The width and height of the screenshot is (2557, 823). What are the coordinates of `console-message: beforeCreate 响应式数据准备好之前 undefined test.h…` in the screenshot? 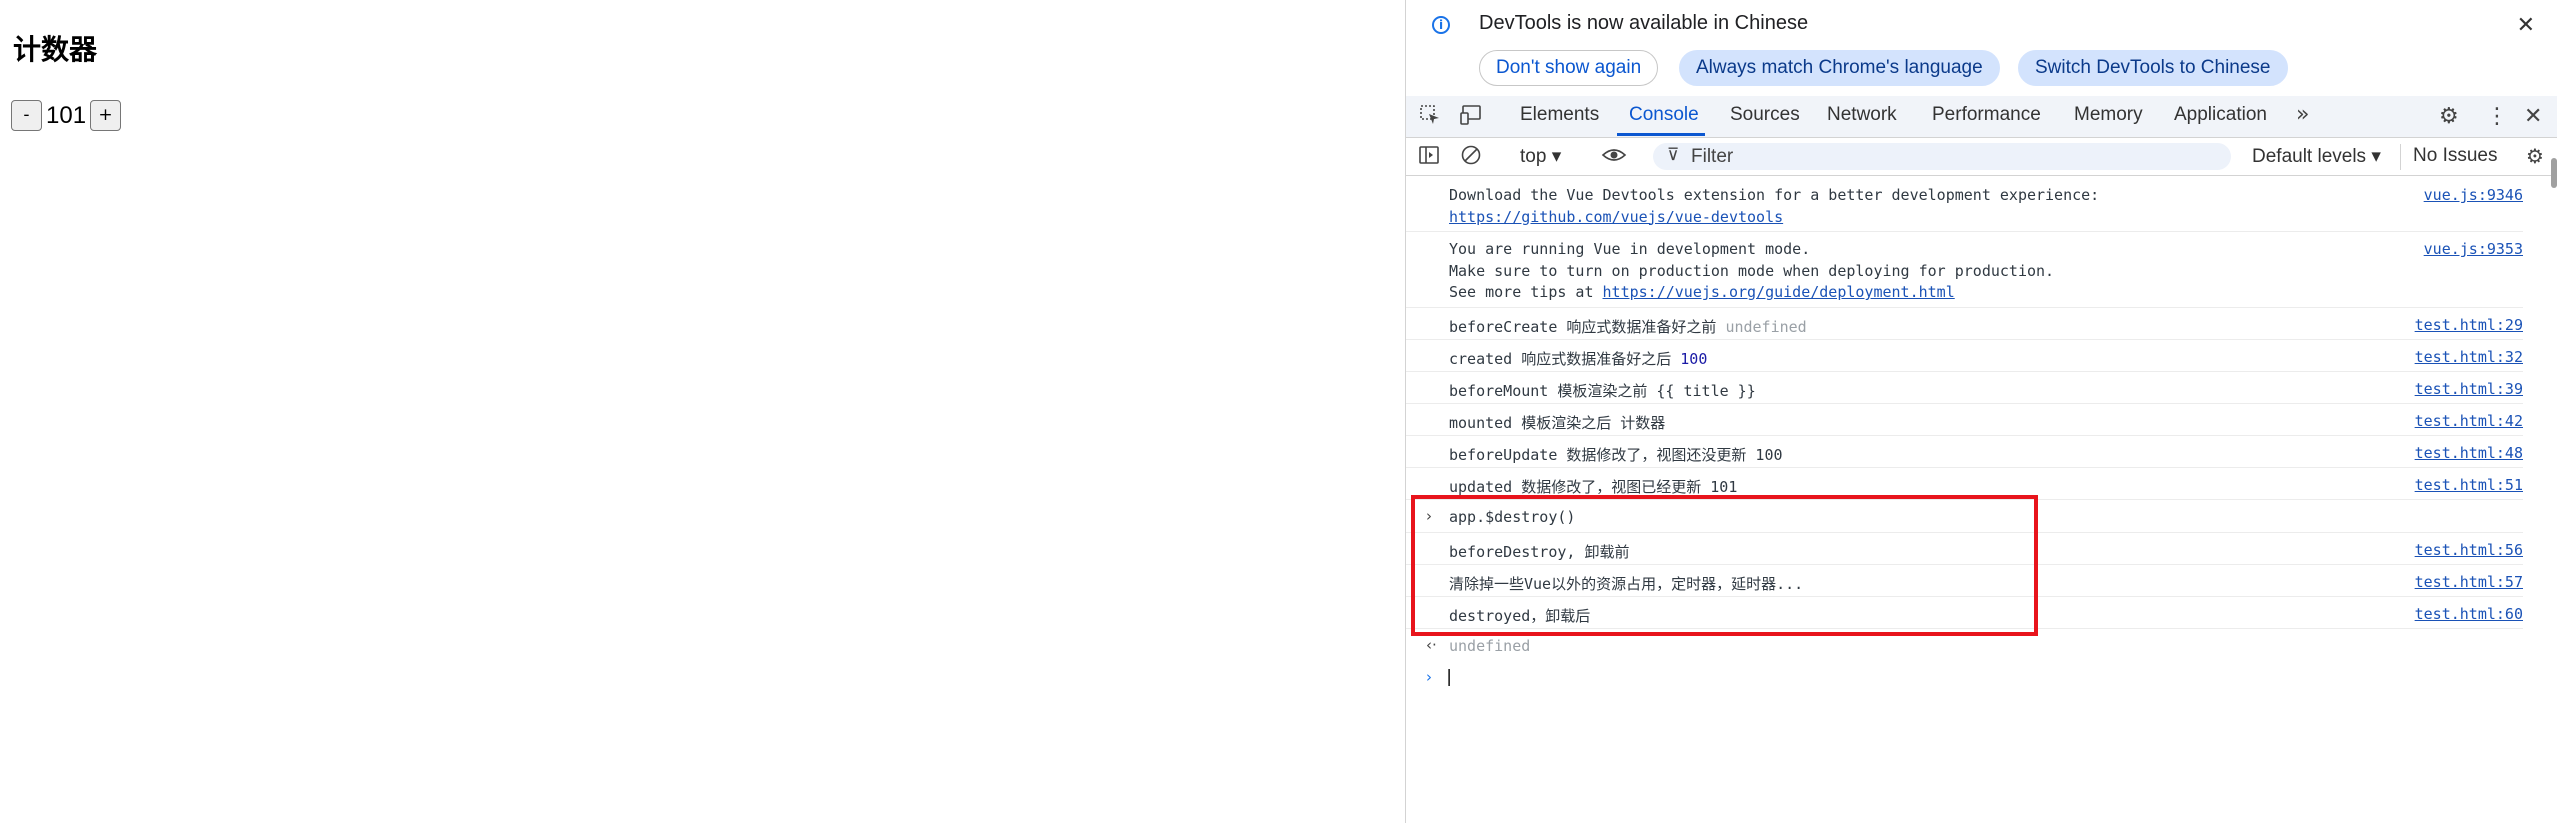 It's located at (1964, 324).